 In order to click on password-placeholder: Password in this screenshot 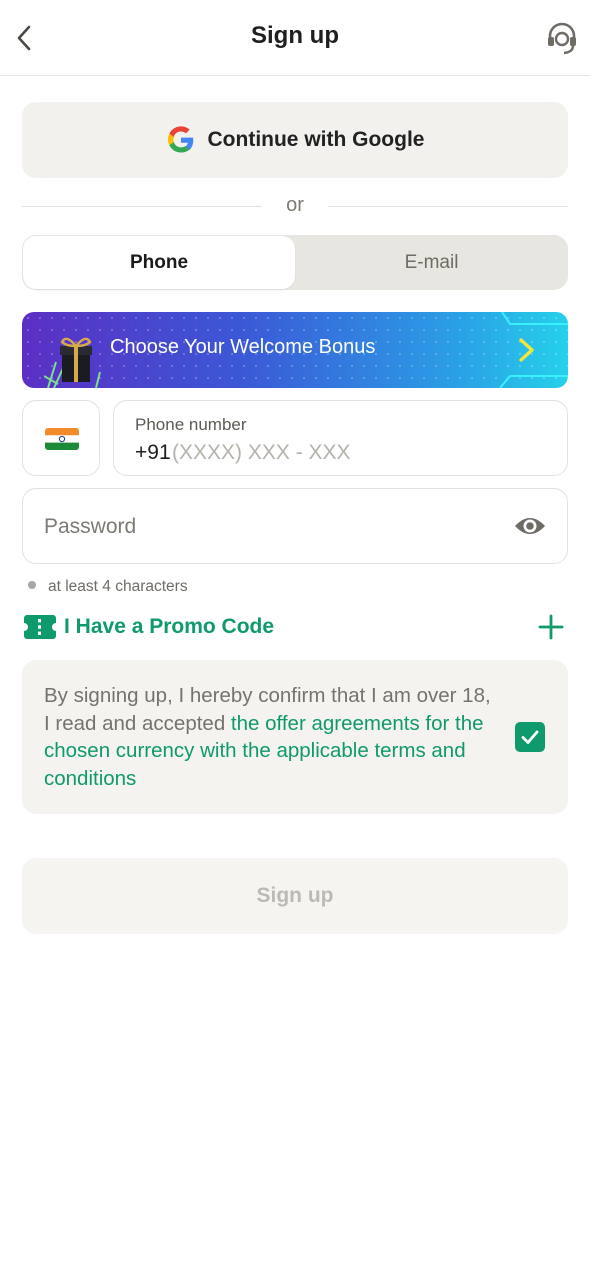, I will do `click(90, 526)`.